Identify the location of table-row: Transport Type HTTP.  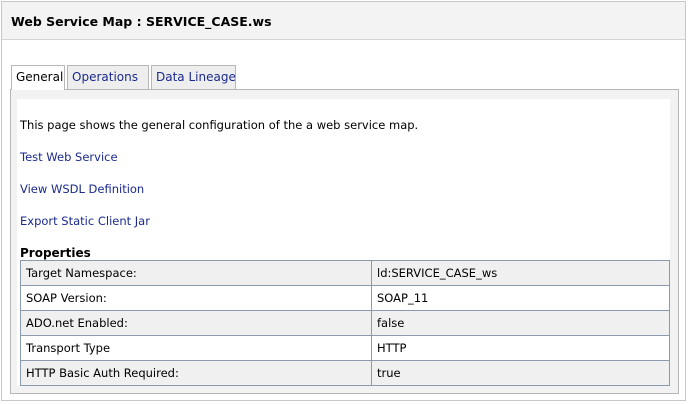
(345, 348).